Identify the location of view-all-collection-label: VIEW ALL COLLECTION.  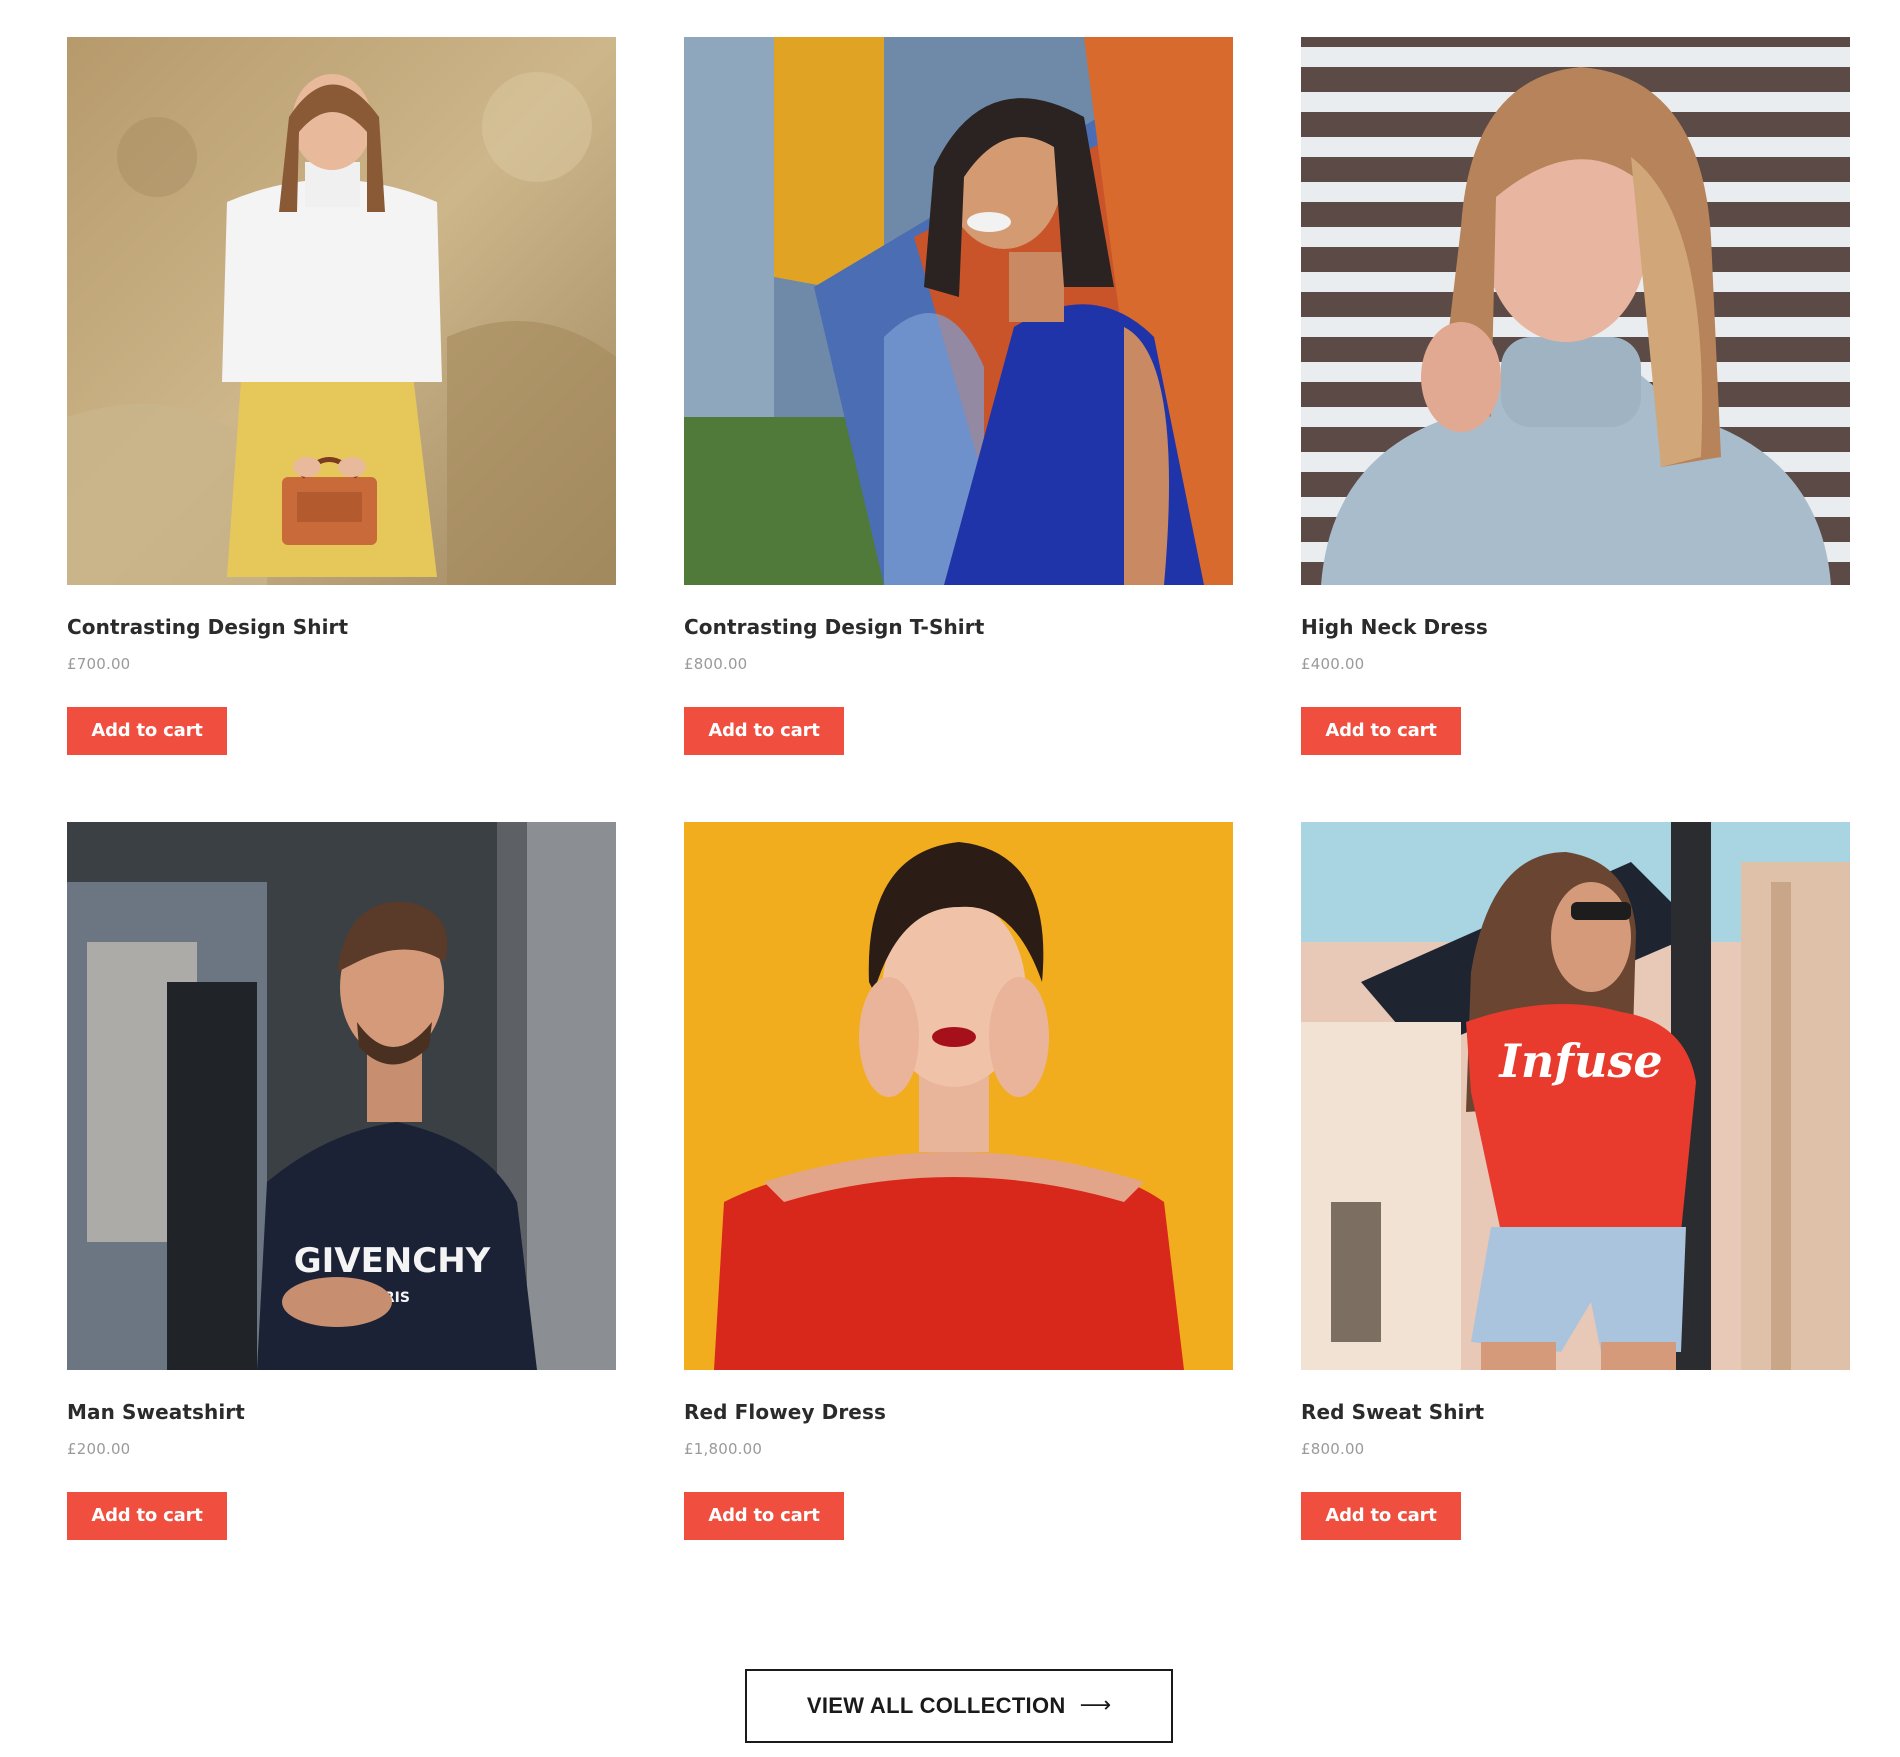
(936, 1705).